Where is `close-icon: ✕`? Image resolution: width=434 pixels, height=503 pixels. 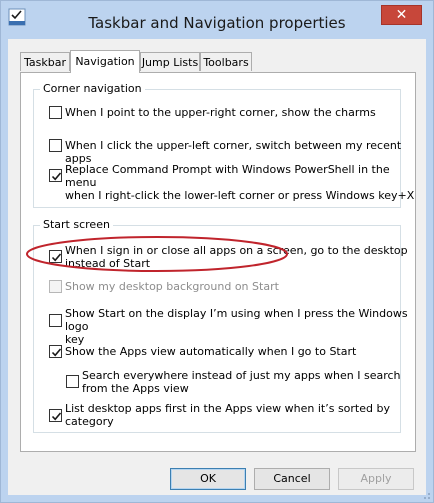
close-icon: ✕ is located at coordinates (401, 15).